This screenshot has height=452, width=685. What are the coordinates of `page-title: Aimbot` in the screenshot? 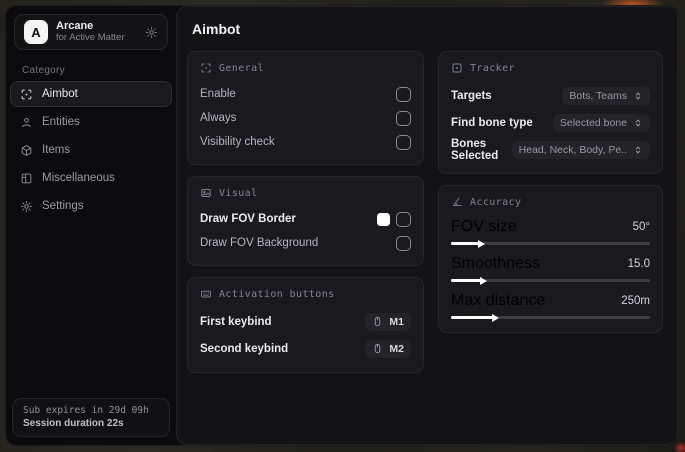 It's located at (216, 29).